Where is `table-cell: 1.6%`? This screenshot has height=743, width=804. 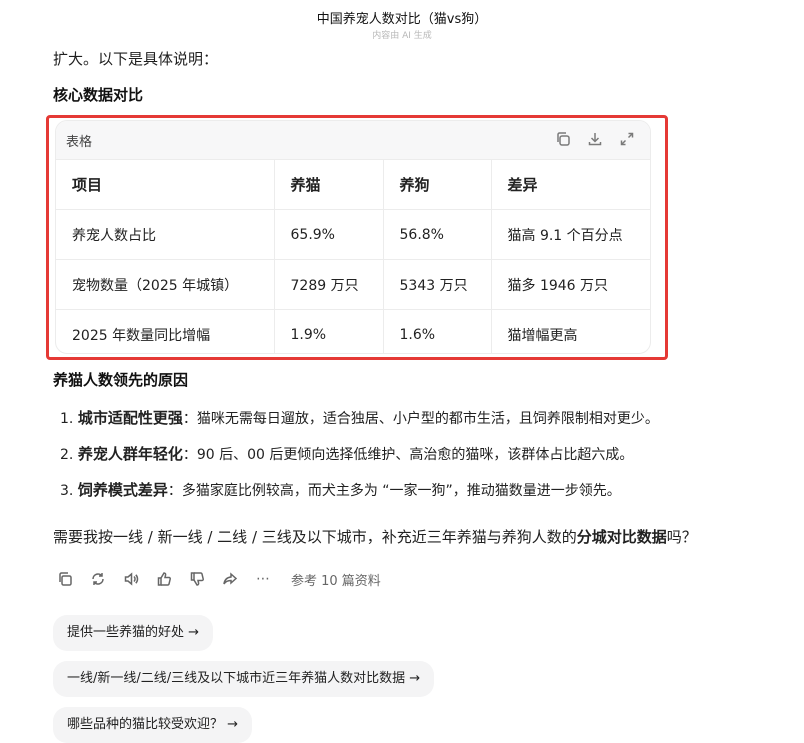 table-cell: 1.6% is located at coordinates (437, 331).